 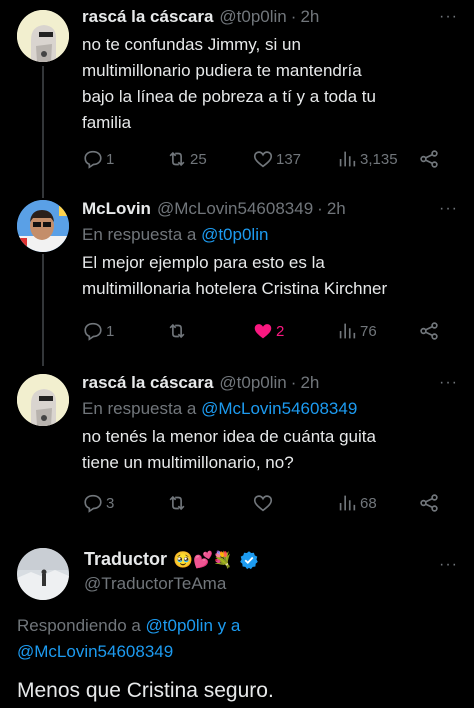 I want to click on like-button, so click(x=264, y=503).